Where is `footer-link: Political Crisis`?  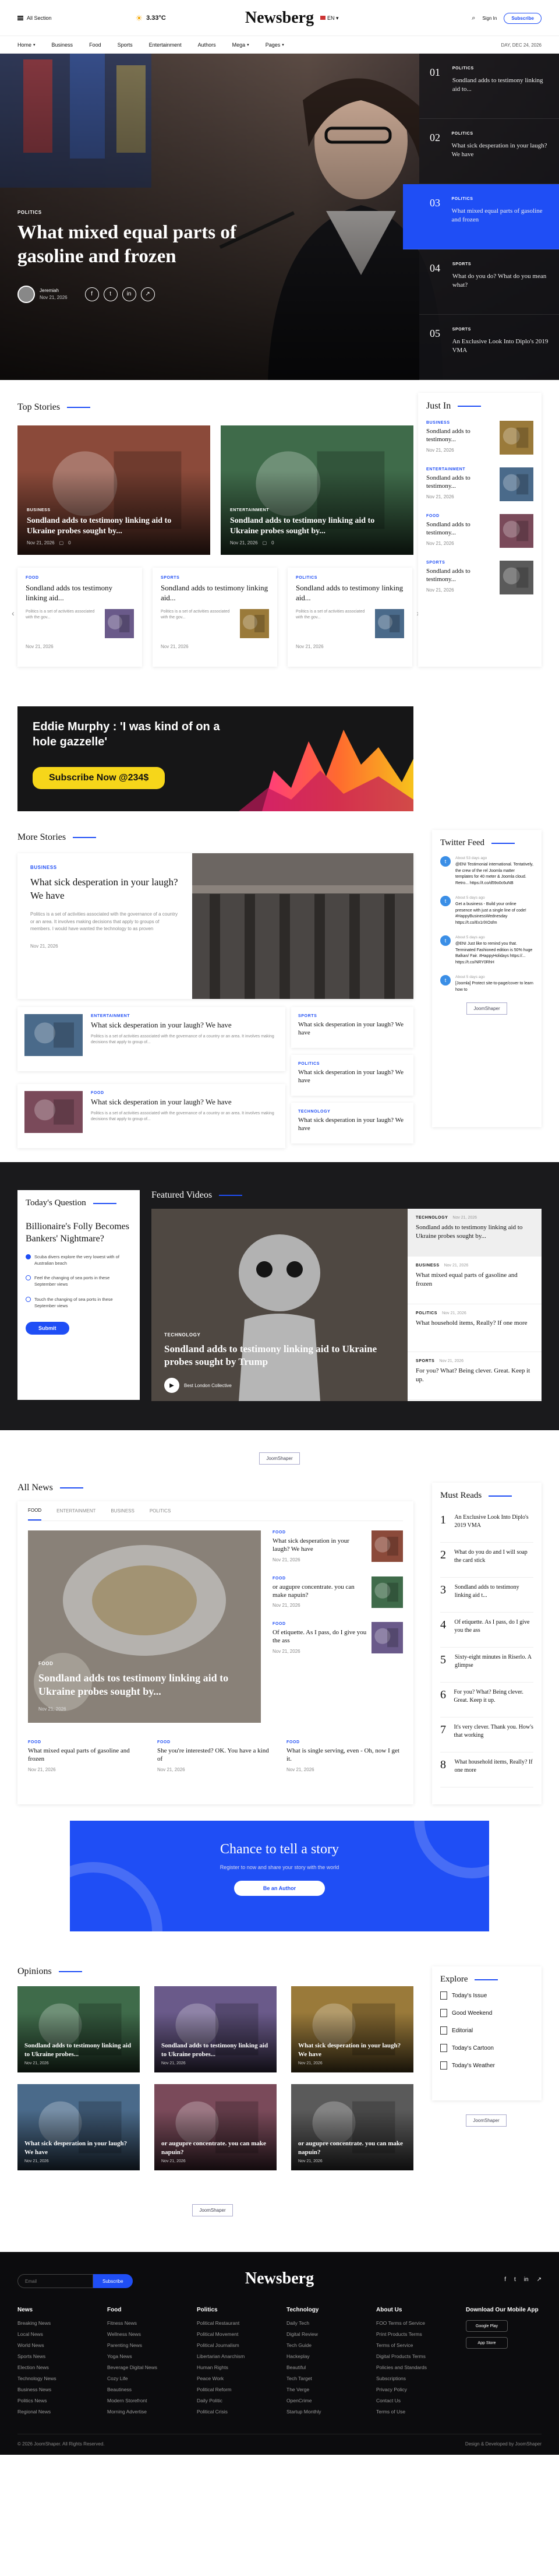 footer-link: Political Crisis is located at coordinates (235, 2412).